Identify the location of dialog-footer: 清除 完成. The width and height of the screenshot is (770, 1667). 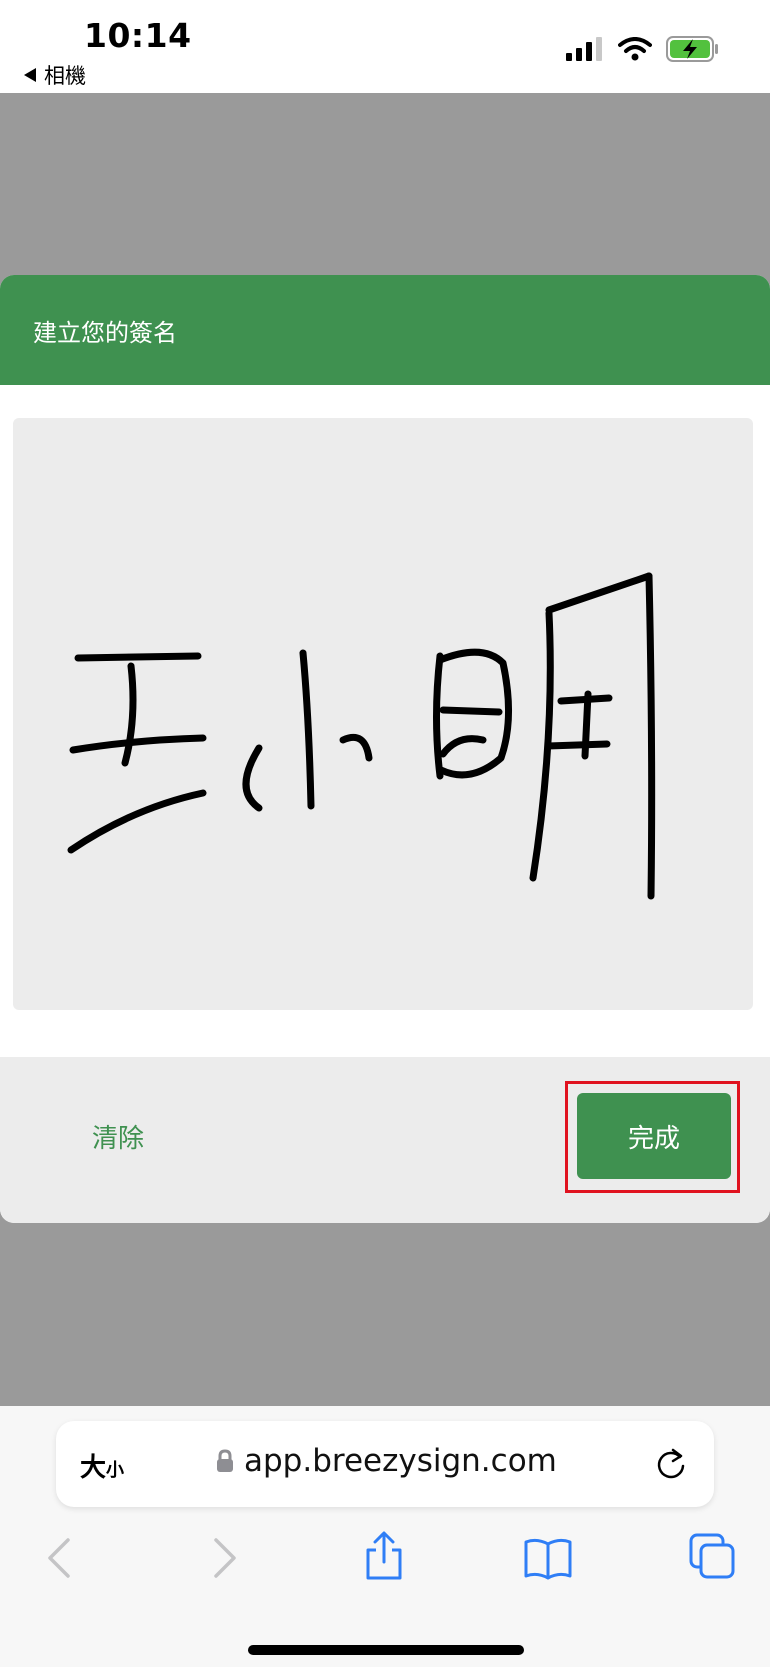
(385, 1140).